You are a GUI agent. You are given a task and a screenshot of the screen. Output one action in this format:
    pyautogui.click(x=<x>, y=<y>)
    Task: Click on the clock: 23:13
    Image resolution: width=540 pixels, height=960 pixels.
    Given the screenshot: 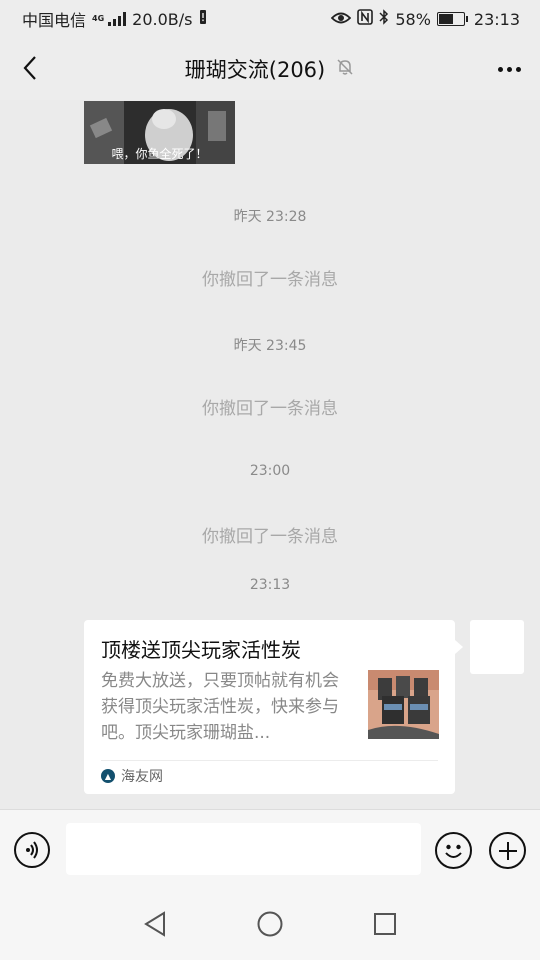 What is the action you would take?
    pyautogui.click(x=496, y=19)
    